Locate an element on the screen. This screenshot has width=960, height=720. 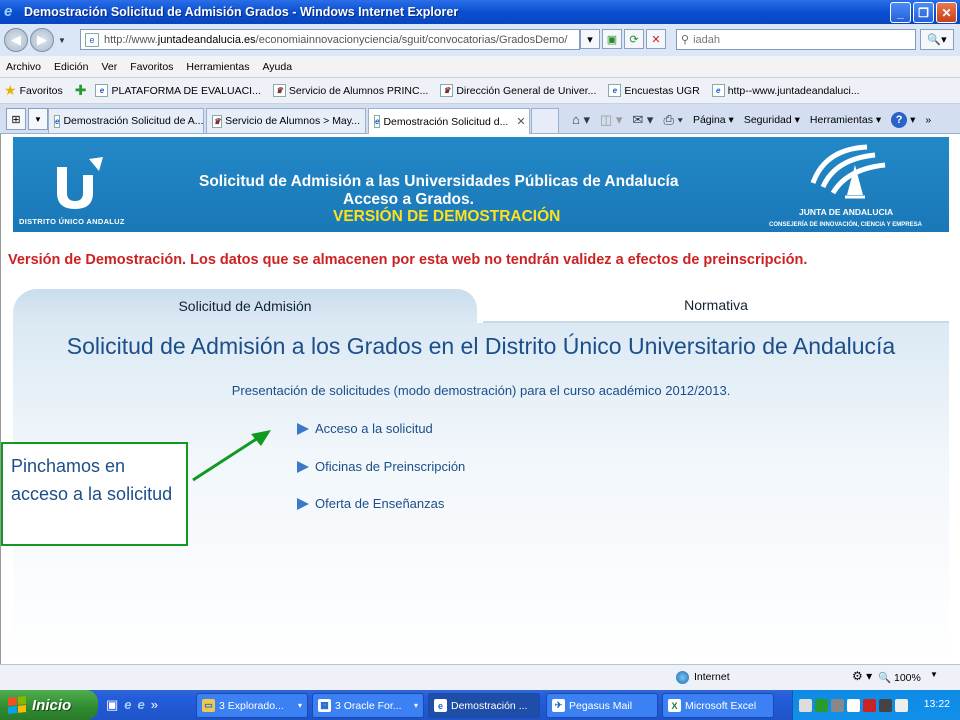
status-bar: Internet ⚙ ▾ 🔍 100% ▼ is located at coordinates (480, 677).